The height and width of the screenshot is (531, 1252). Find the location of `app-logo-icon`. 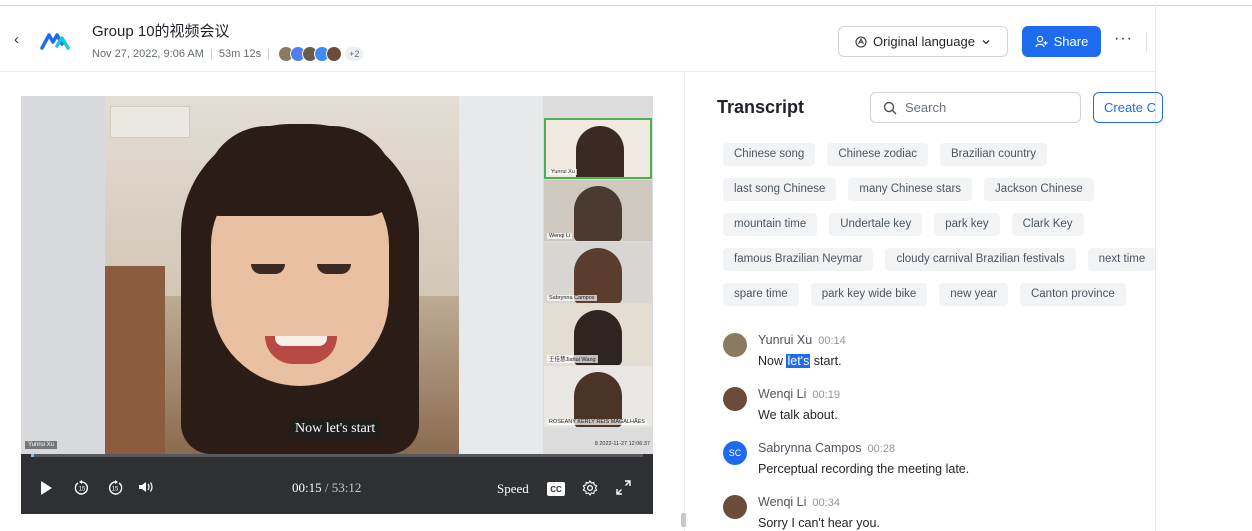

app-logo-icon is located at coordinates (55, 41).